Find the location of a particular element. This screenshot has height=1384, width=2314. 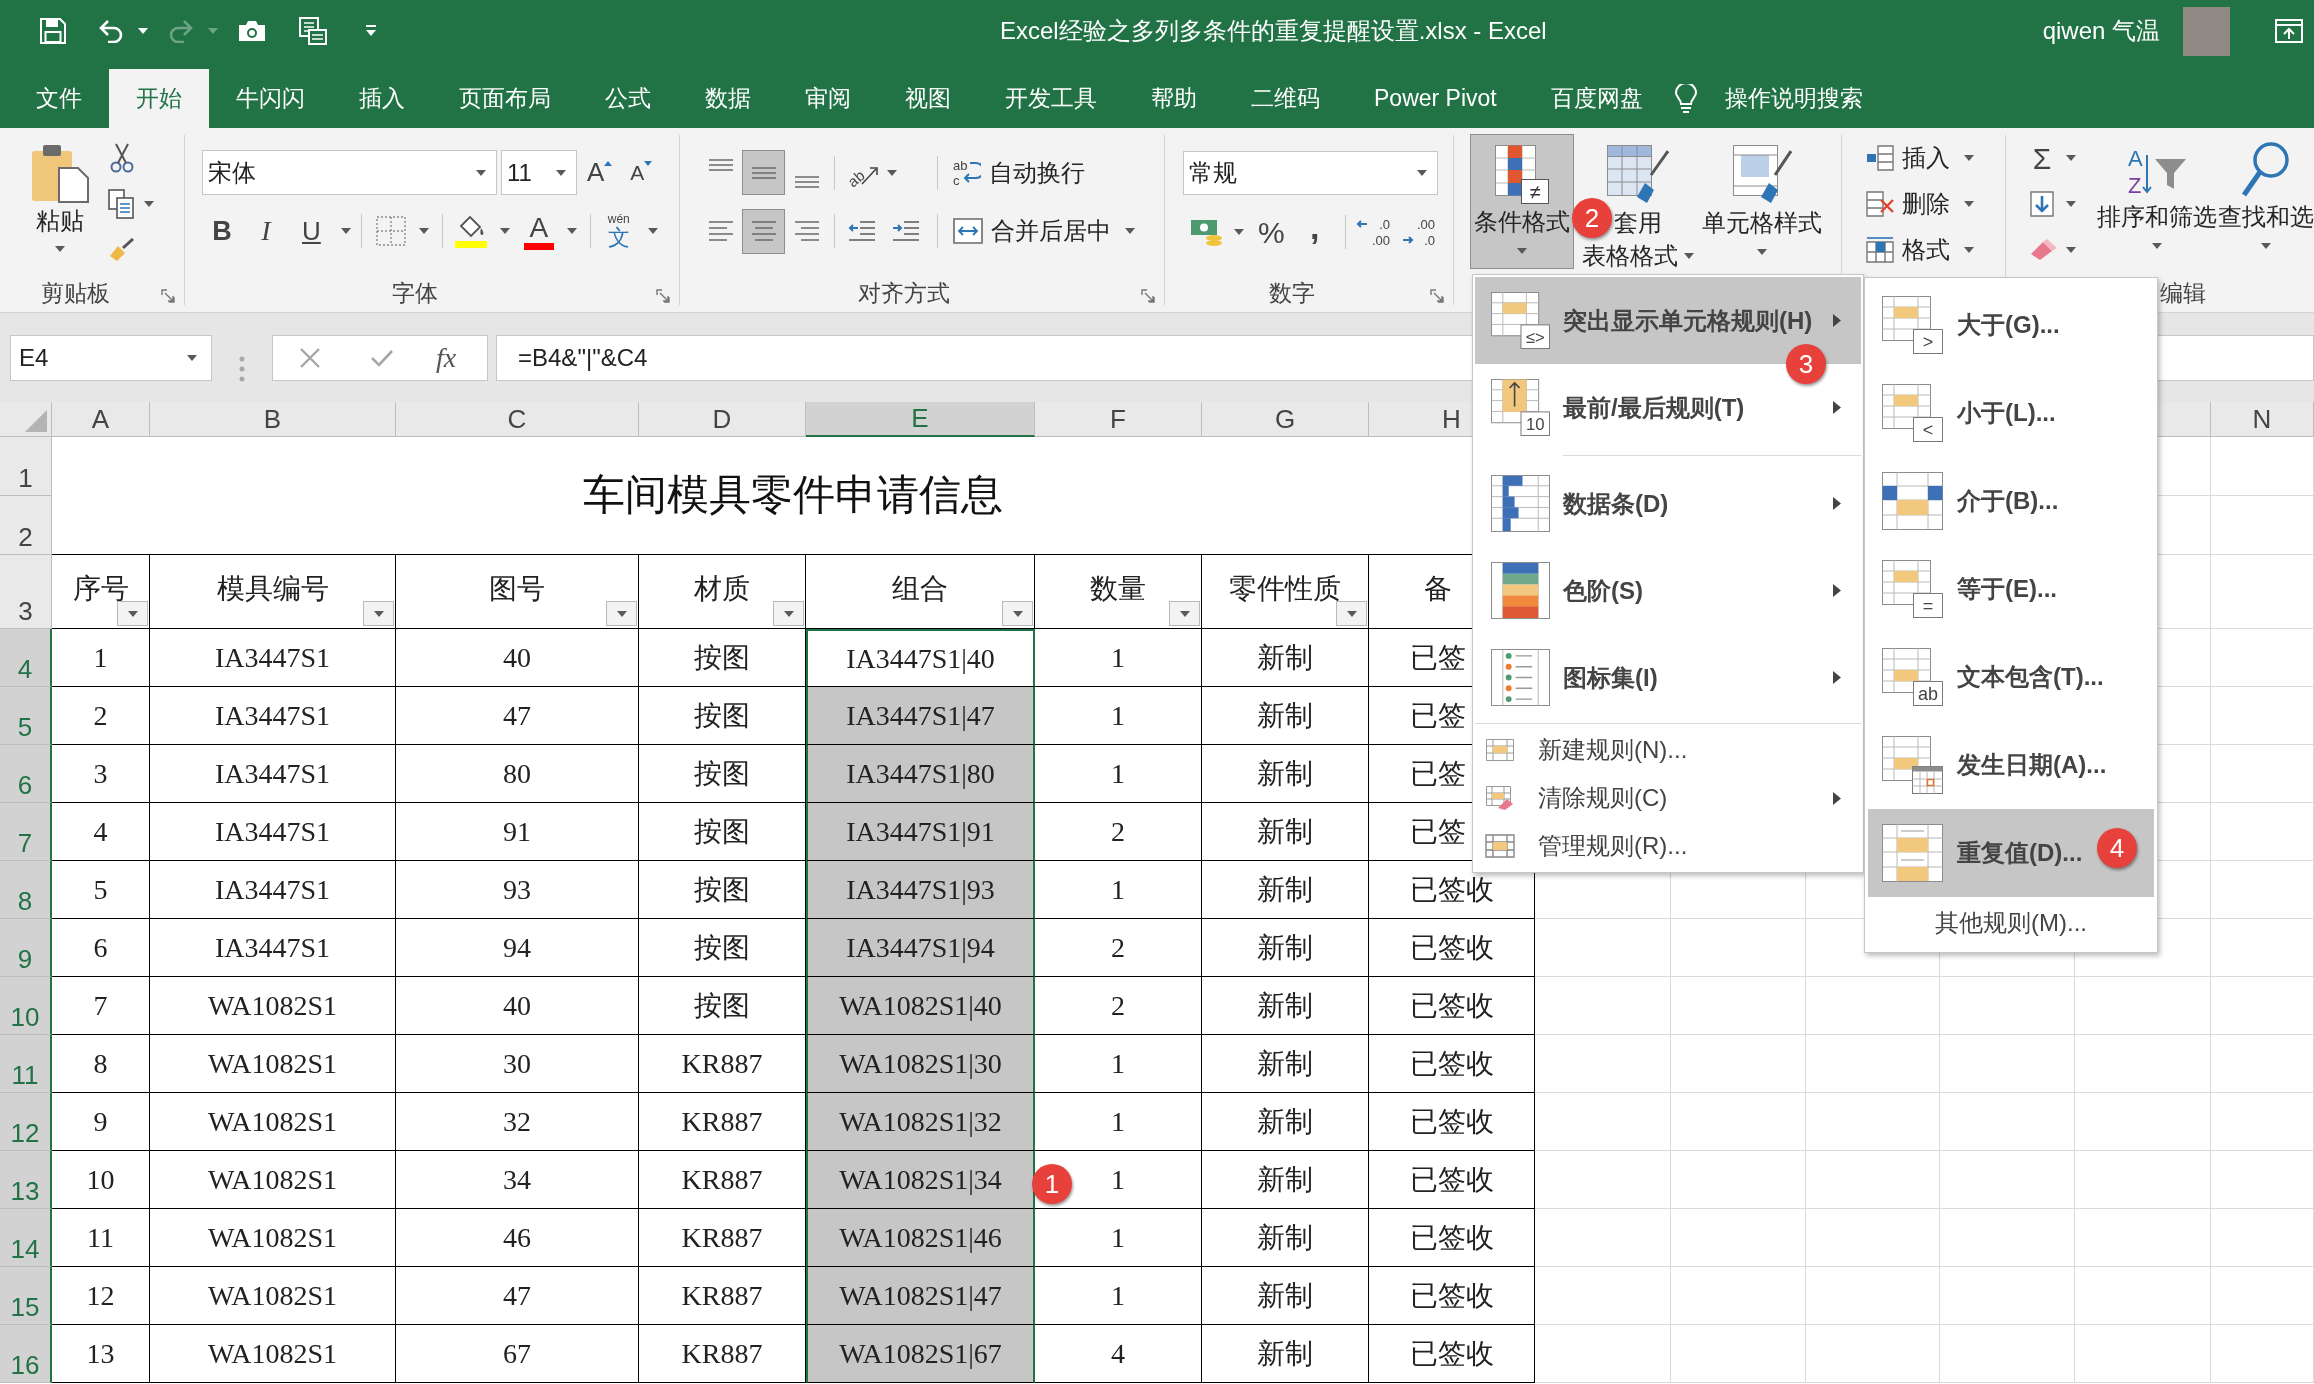

column-title: 序号 is located at coordinates (100, 589).